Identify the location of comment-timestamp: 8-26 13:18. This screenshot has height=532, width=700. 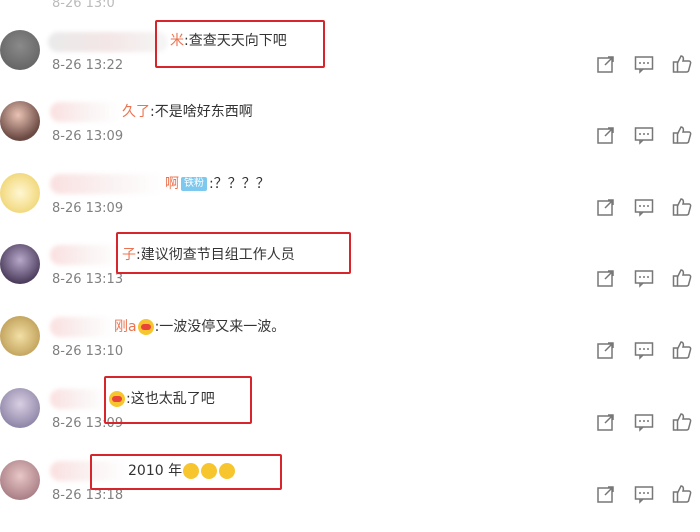
(88, 495).